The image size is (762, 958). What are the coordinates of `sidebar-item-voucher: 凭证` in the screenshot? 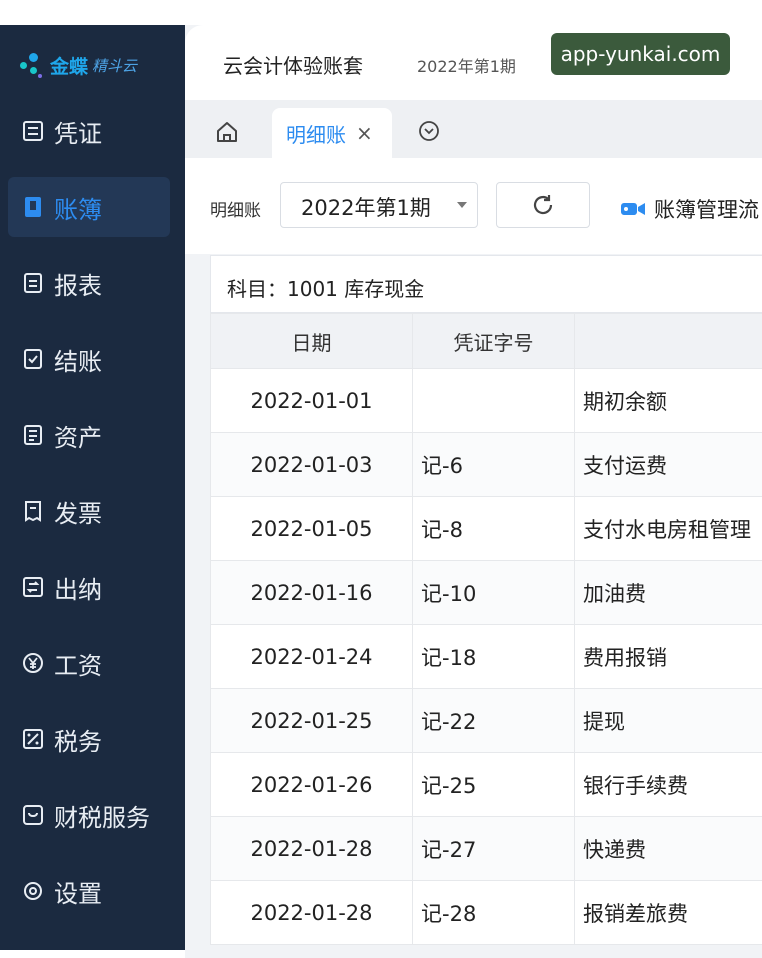 It's located at (89, 131).